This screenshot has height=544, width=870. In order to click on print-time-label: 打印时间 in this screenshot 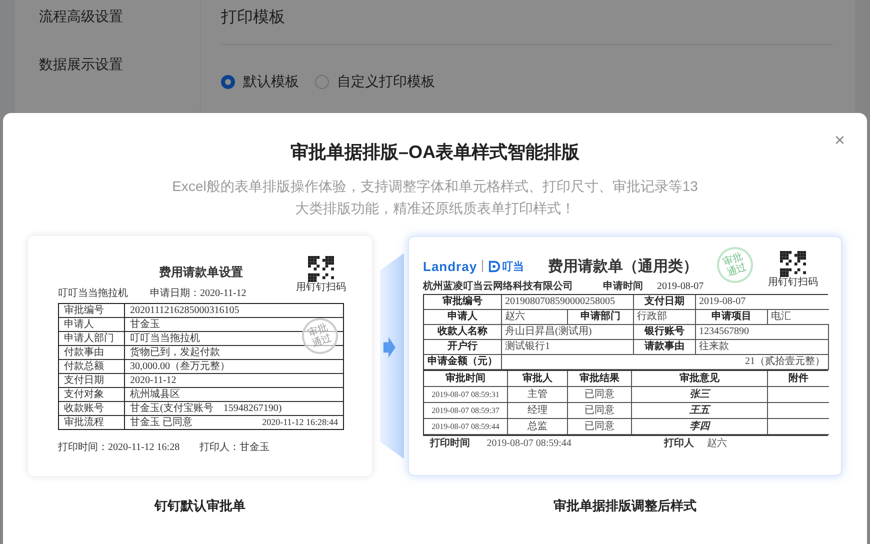, I will do `click(449, 444)`.